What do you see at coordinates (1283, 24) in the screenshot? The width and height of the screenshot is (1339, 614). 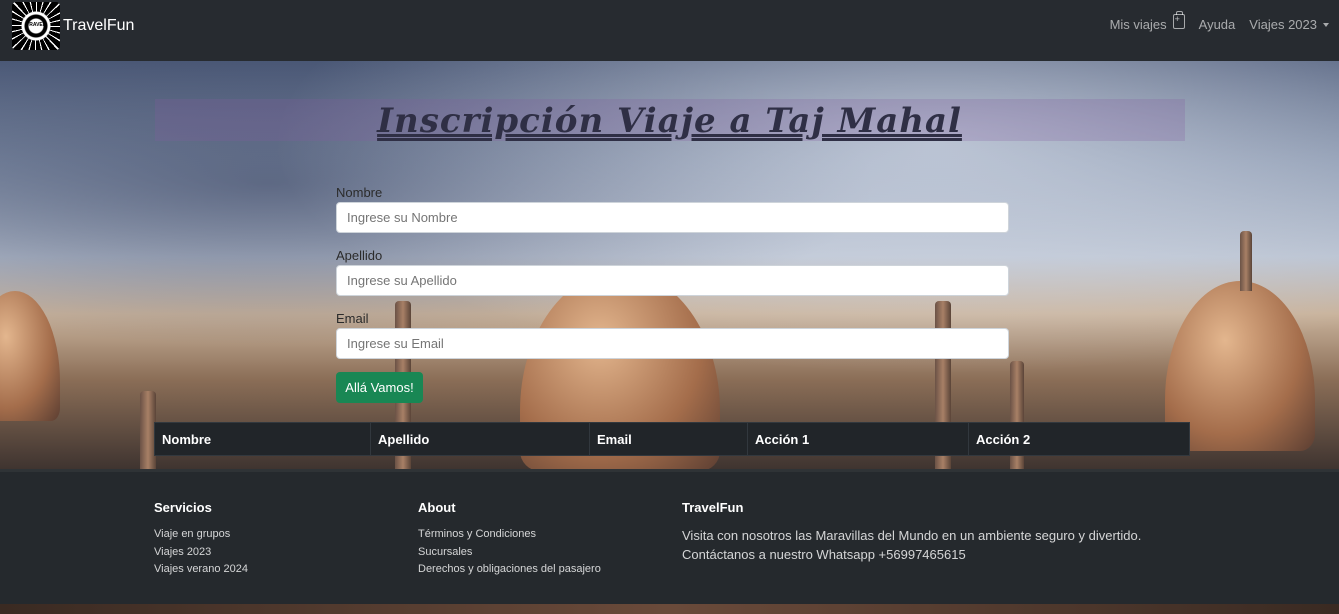 I see `nav-link-label: Viajes 2023` at bounding box center [1283, 24].